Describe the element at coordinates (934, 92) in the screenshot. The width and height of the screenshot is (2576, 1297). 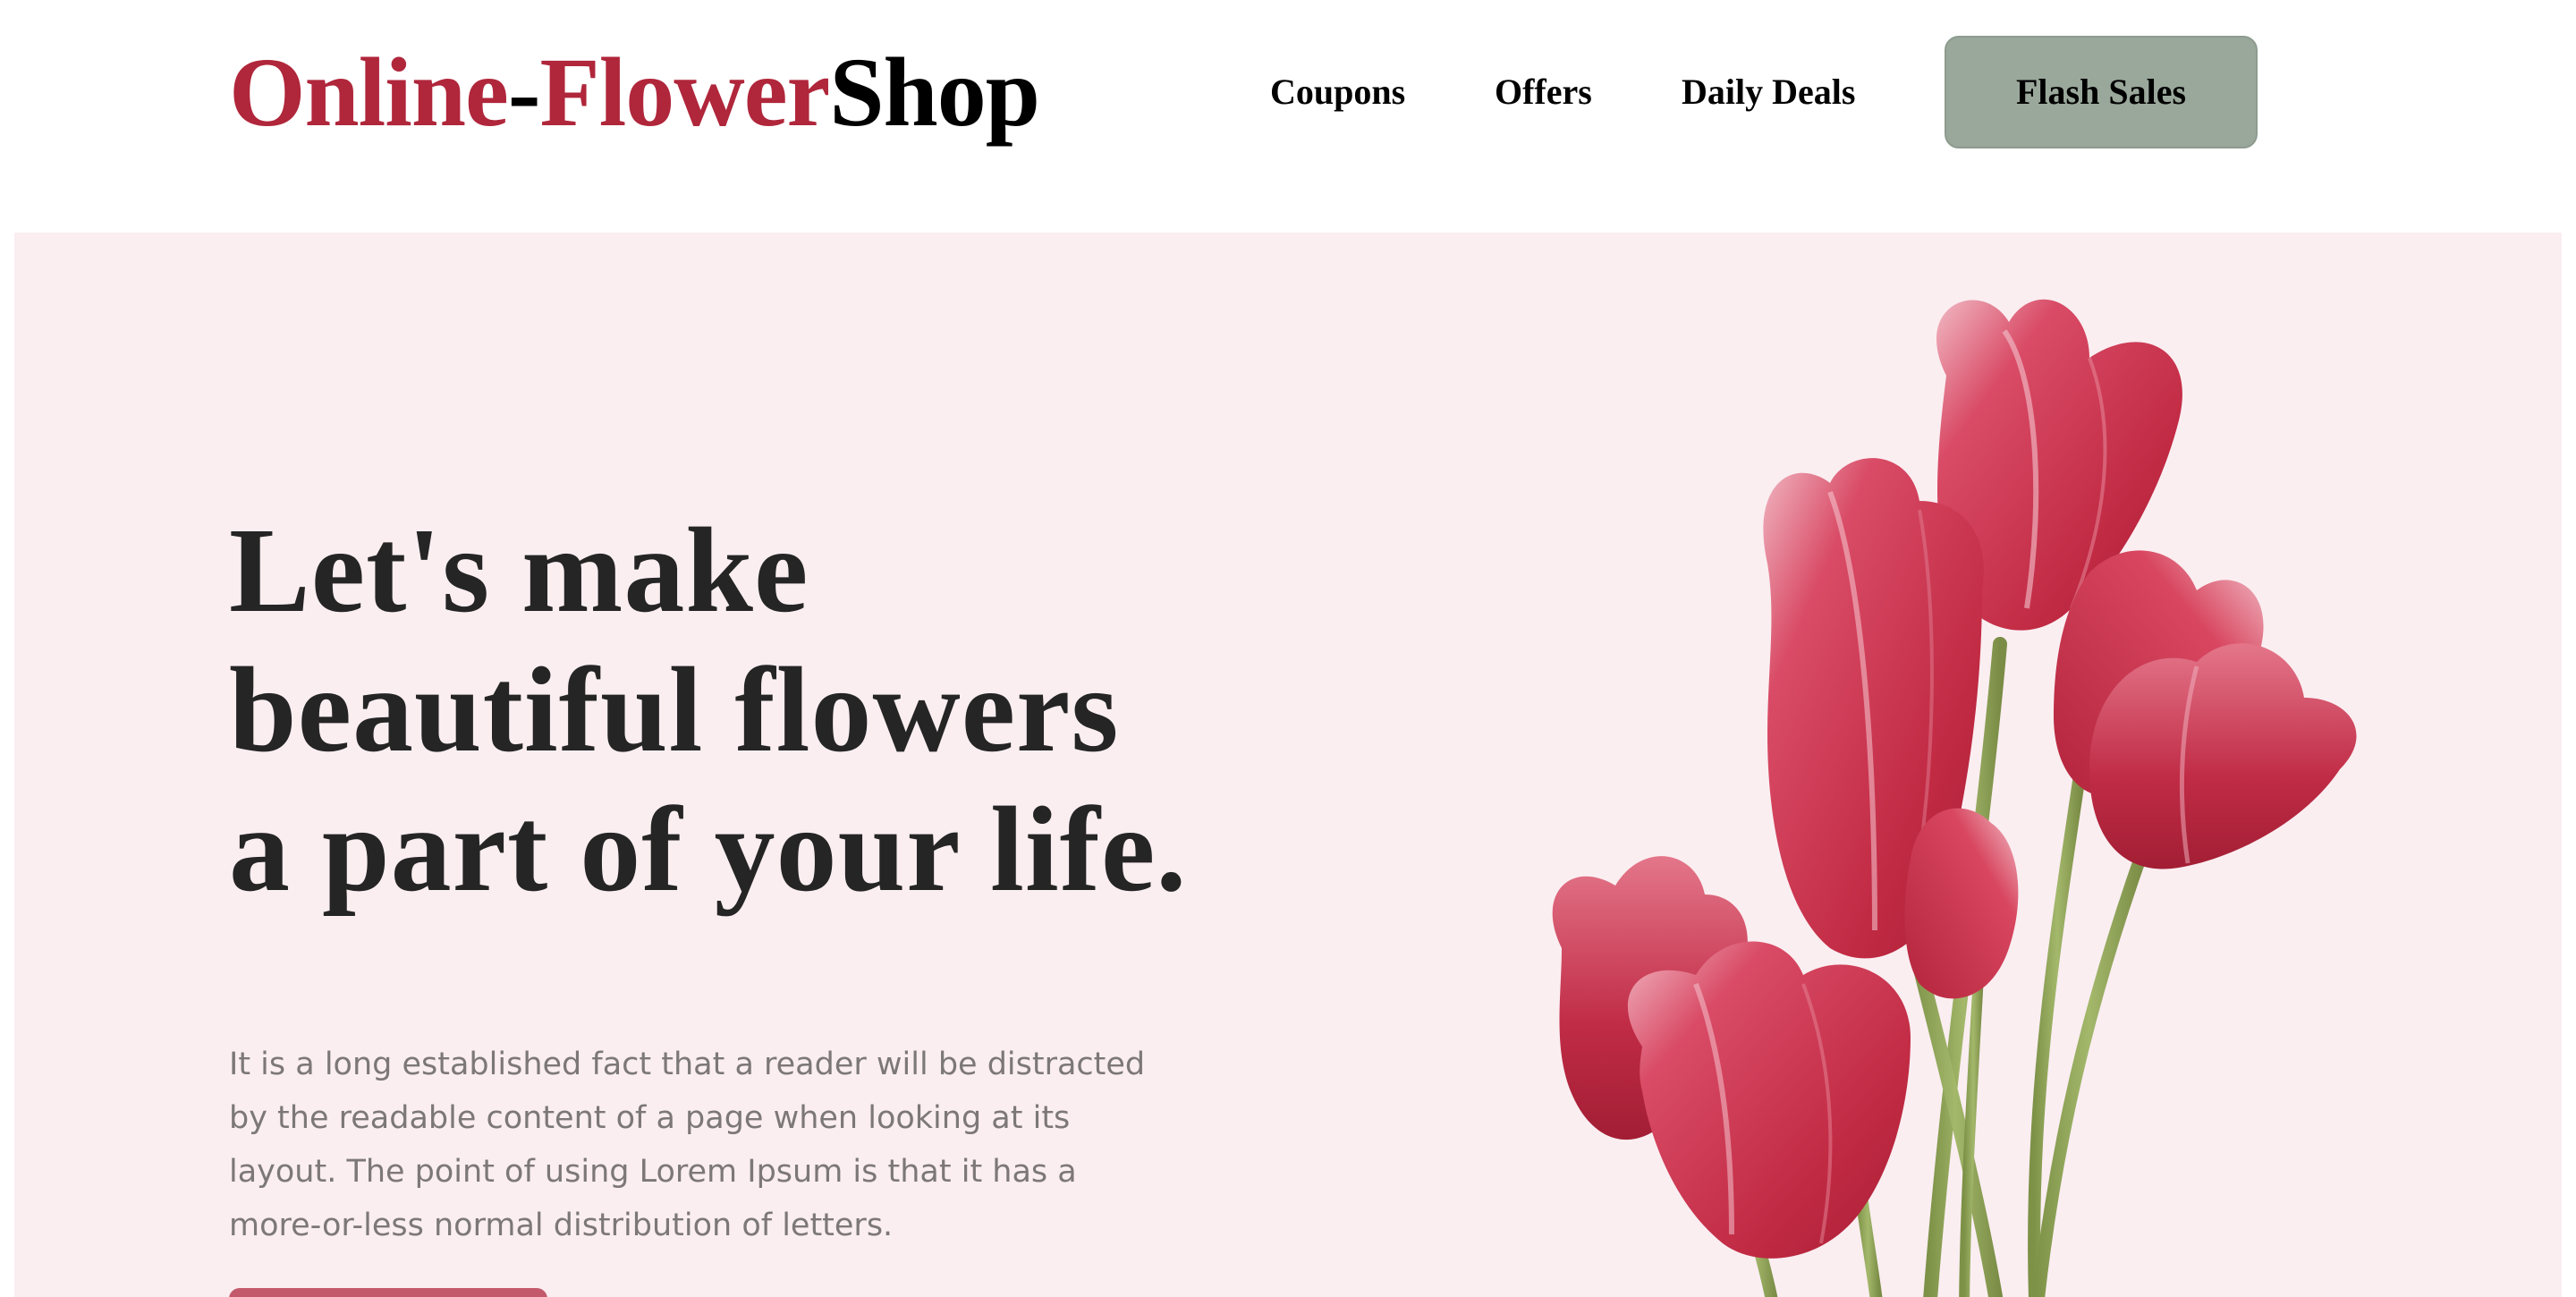
I see `logo-word-shop: Shop` at that location.